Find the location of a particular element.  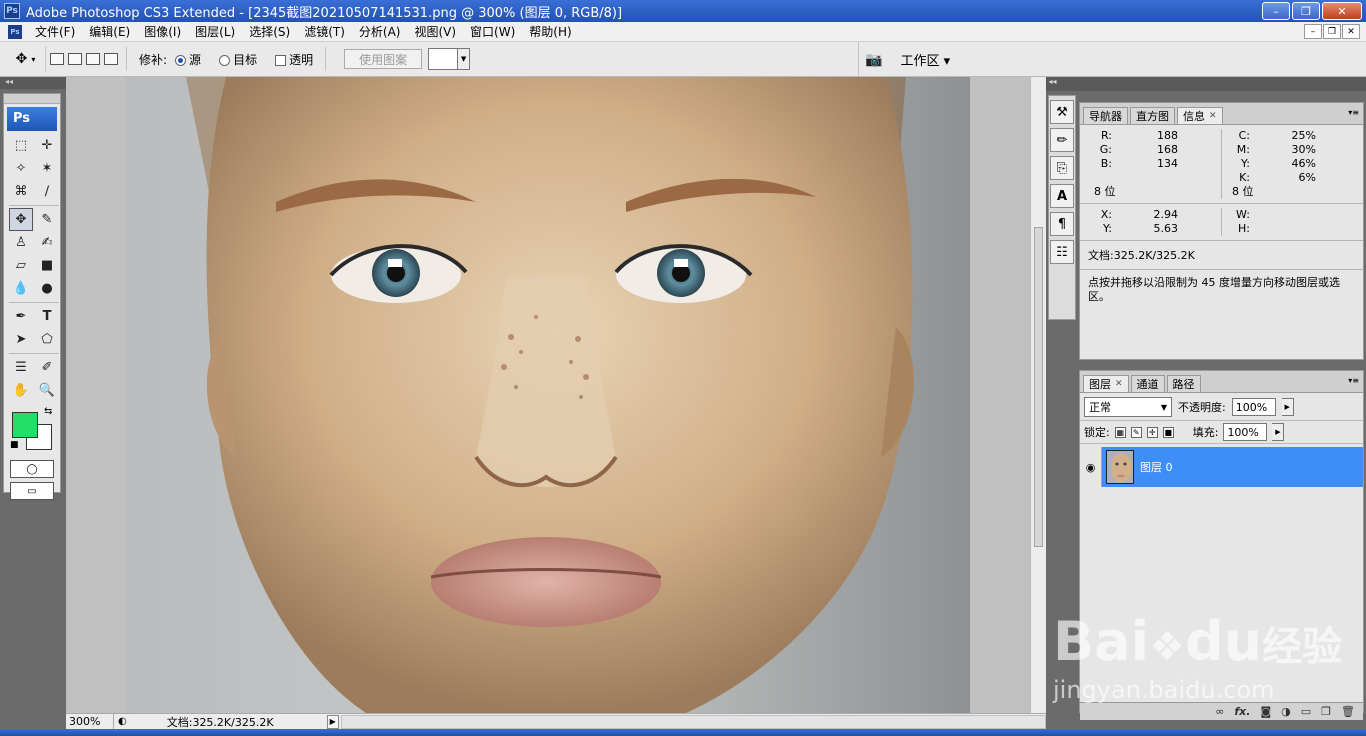

zoom-level: 300% is located at coordinates (90, 721).